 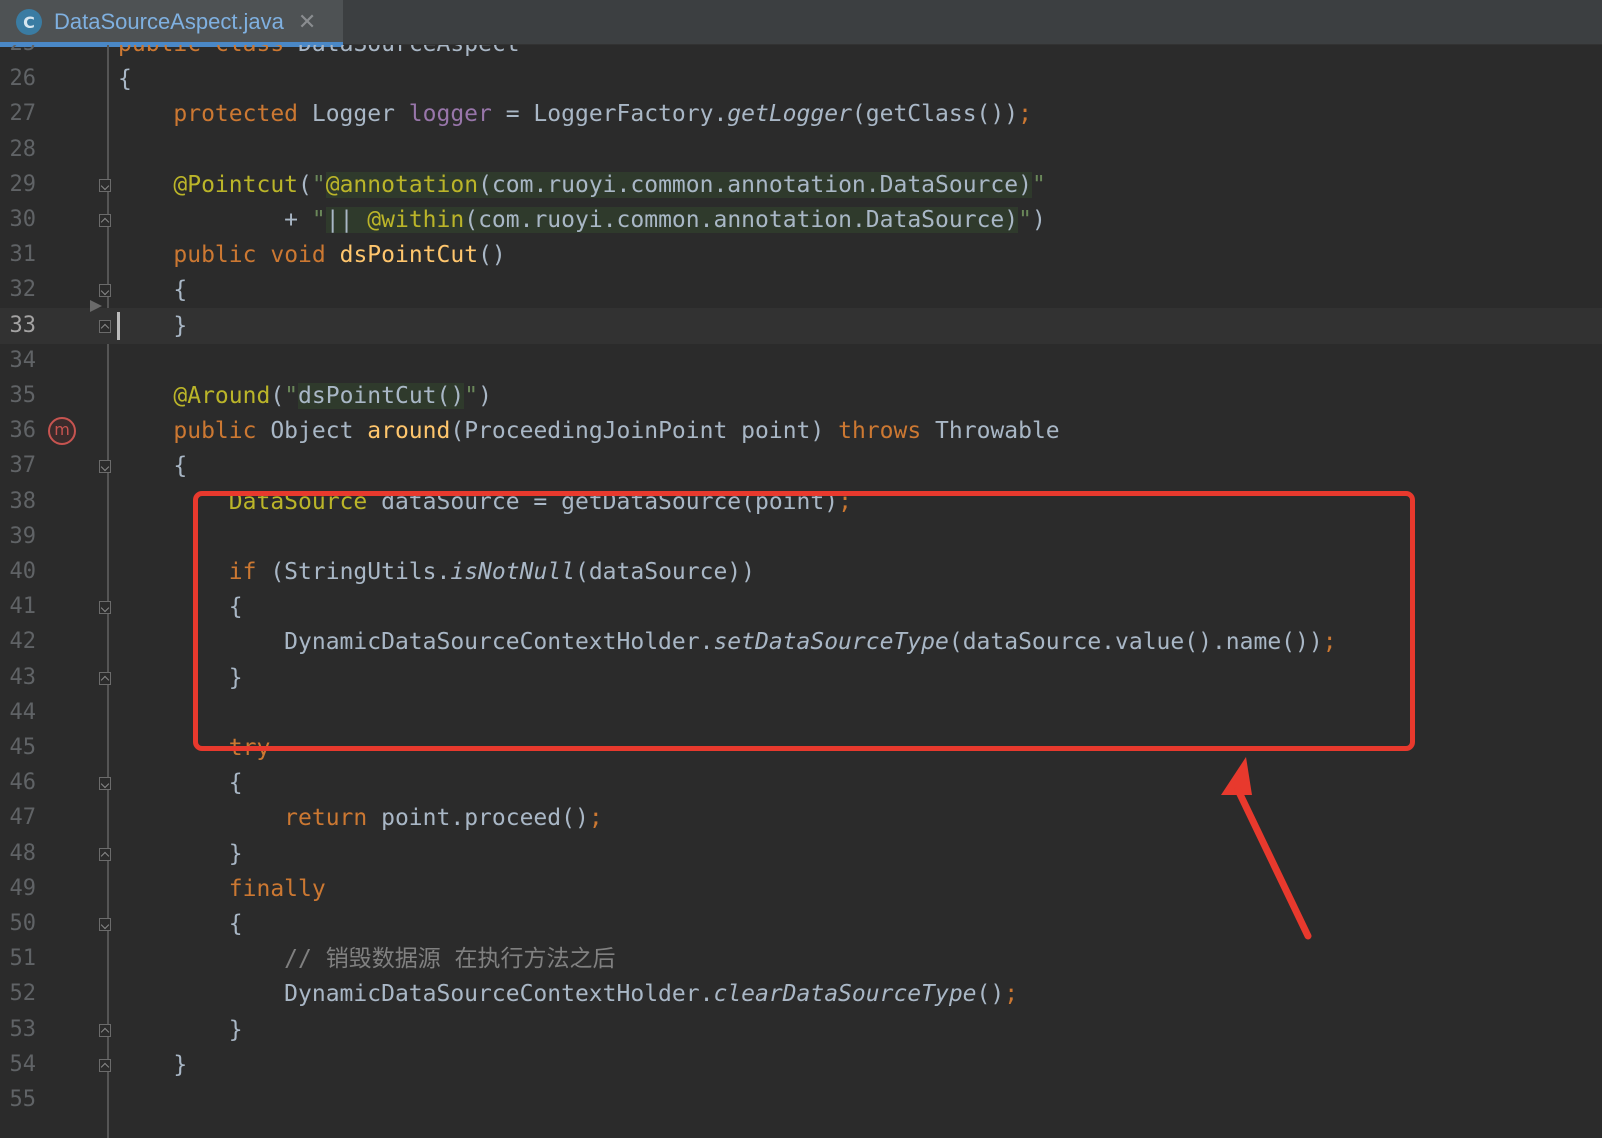 I want to click on code-text: finally, so click(x=277, y=888).